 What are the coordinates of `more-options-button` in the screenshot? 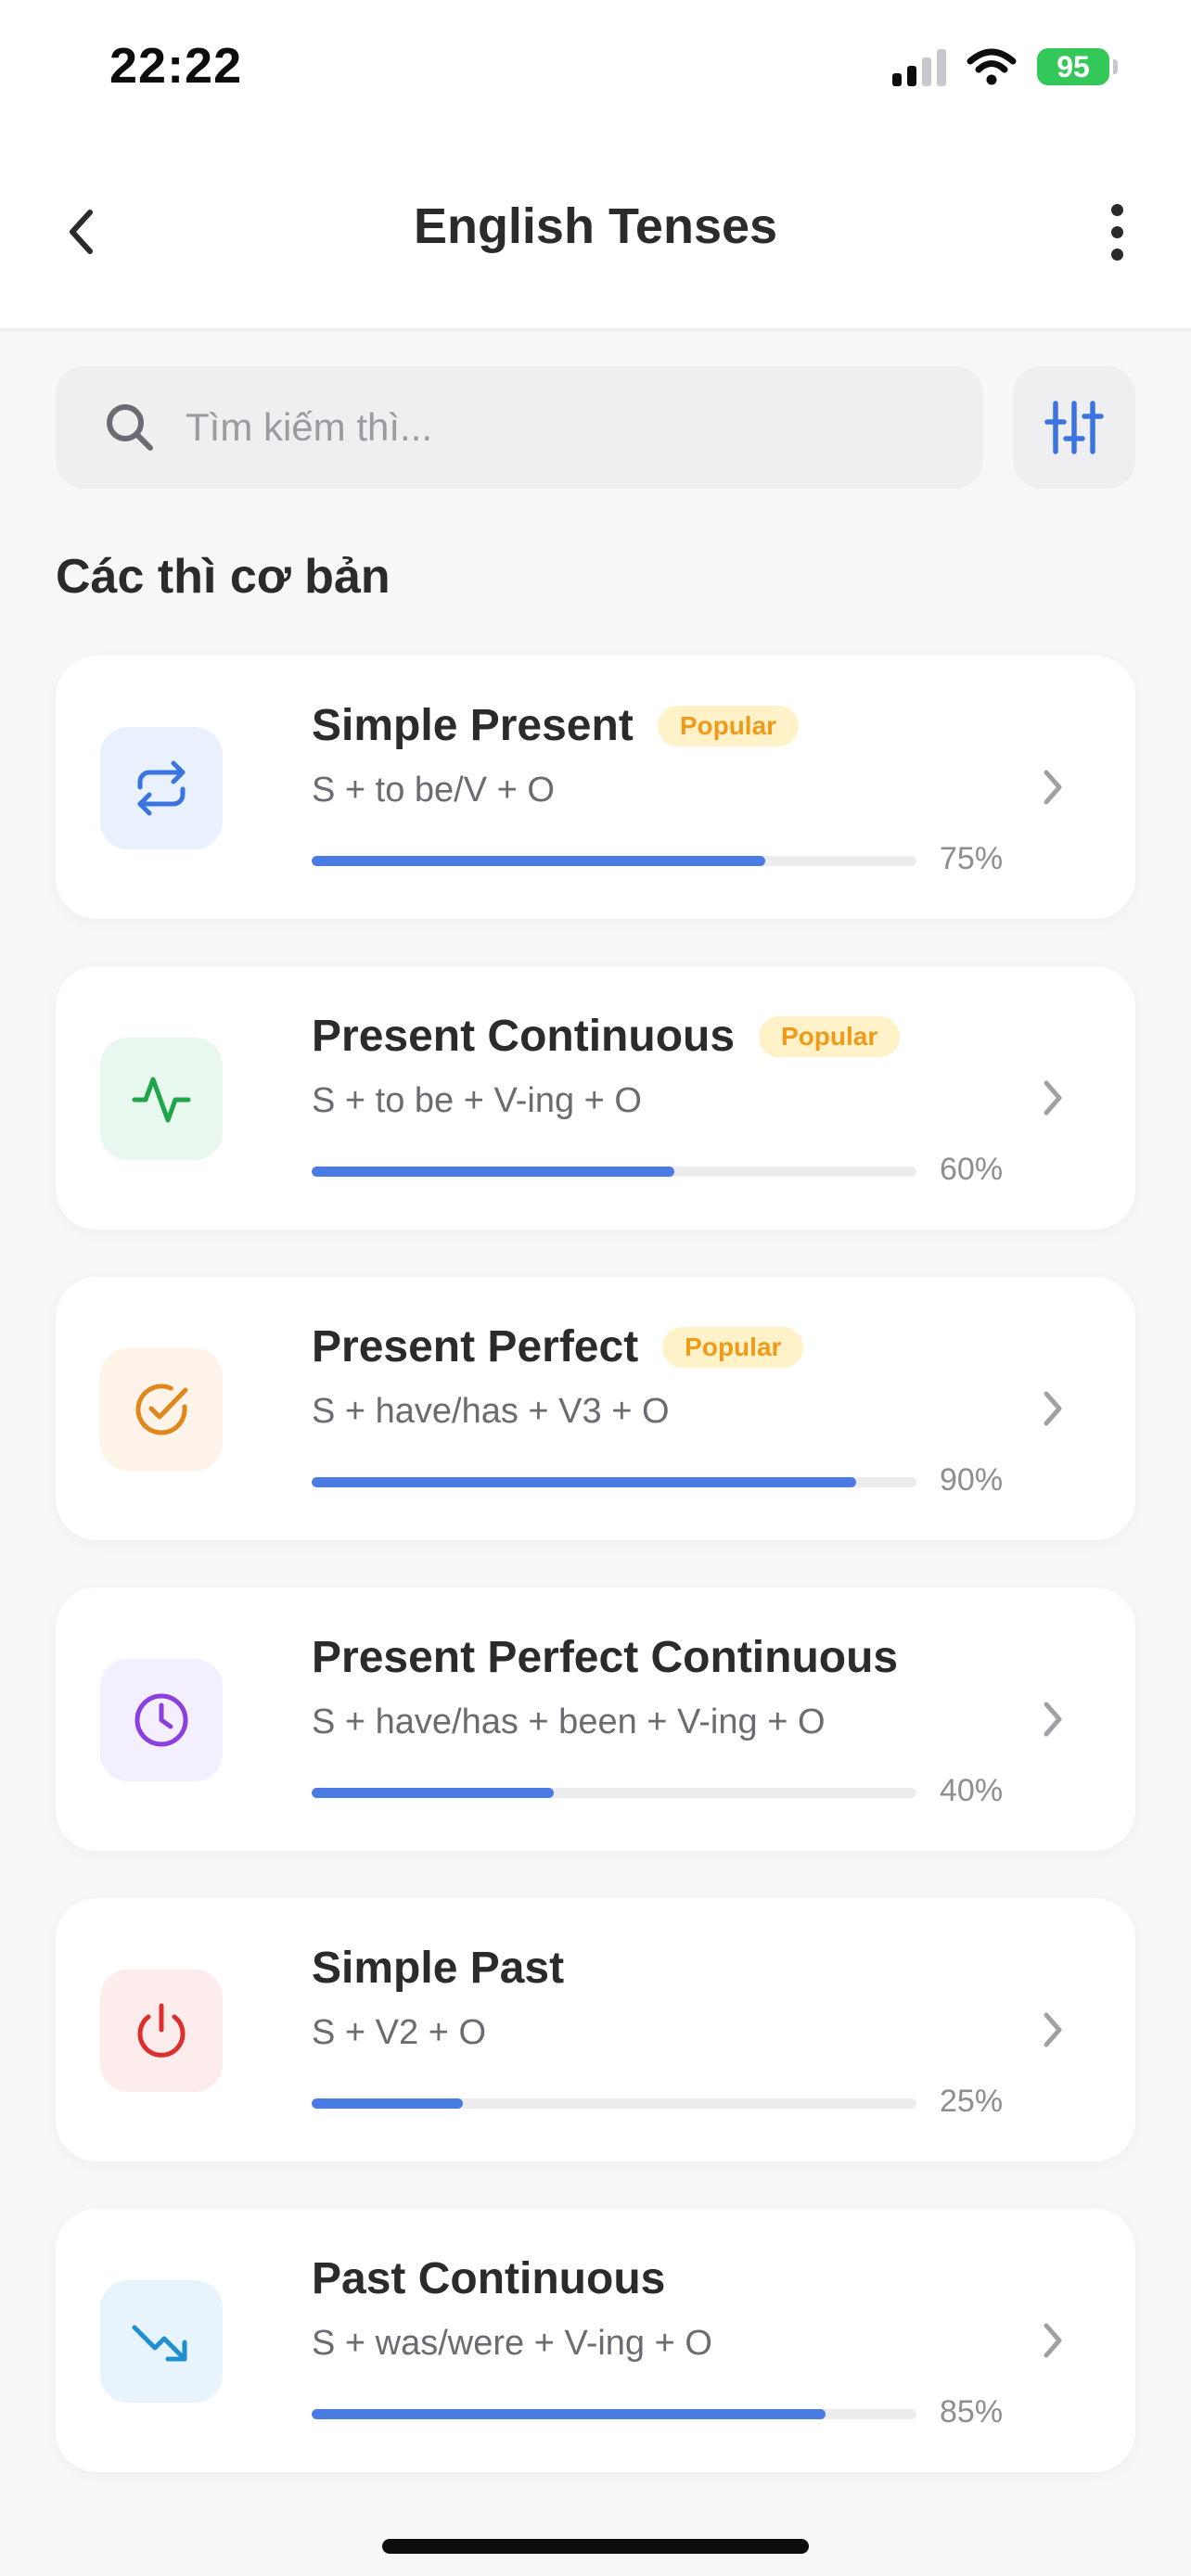 It's located at (1117, 232).